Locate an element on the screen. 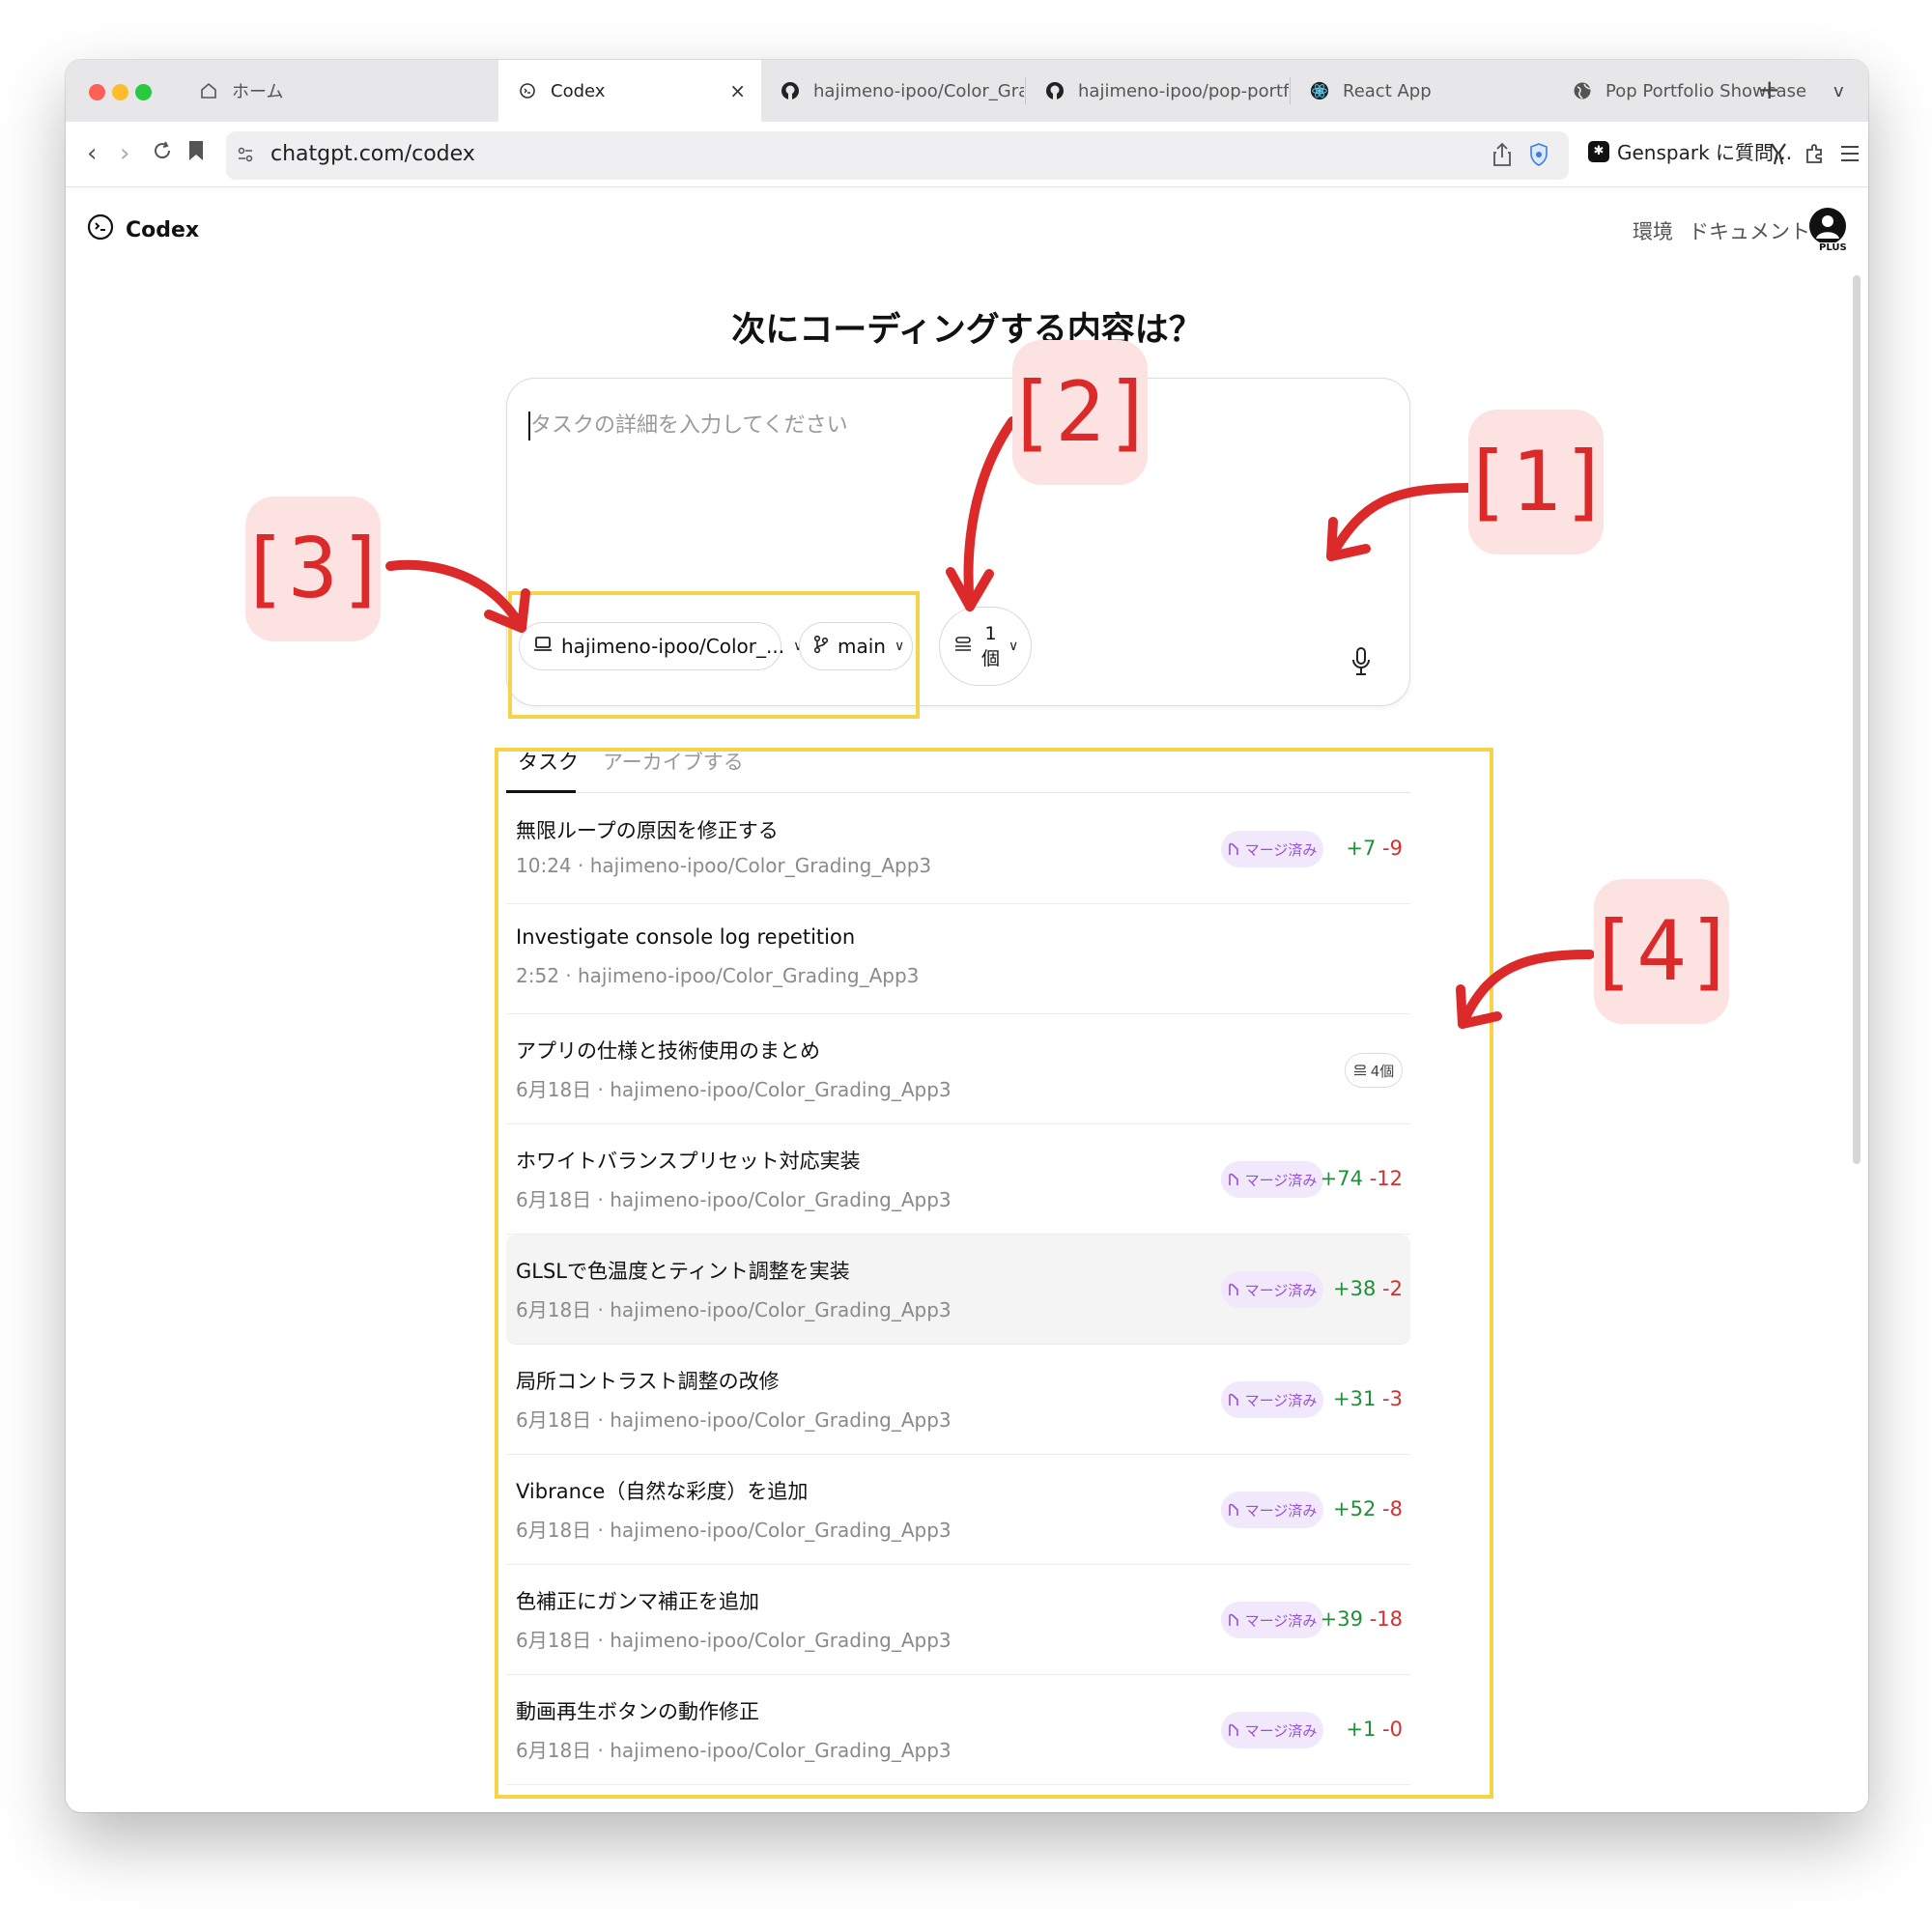 Image resolution: width=1932 pixels, height=1932 pixels. close-tab-icon: × is located at coordinates (737, 90).